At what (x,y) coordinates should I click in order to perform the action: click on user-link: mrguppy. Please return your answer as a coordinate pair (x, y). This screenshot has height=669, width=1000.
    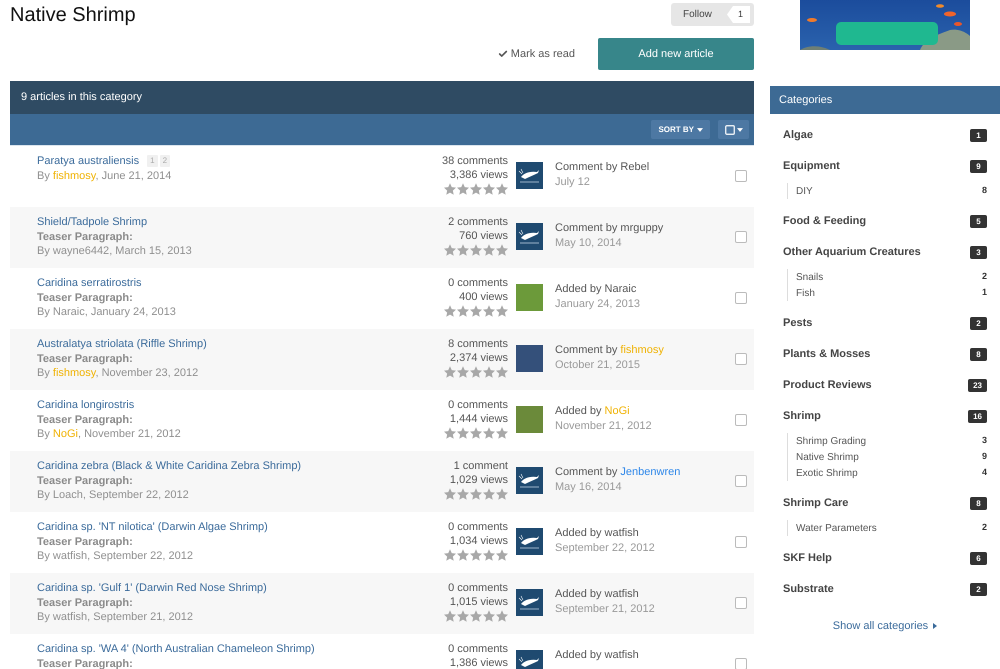
    Looking at the image, I should click on (642, 228).